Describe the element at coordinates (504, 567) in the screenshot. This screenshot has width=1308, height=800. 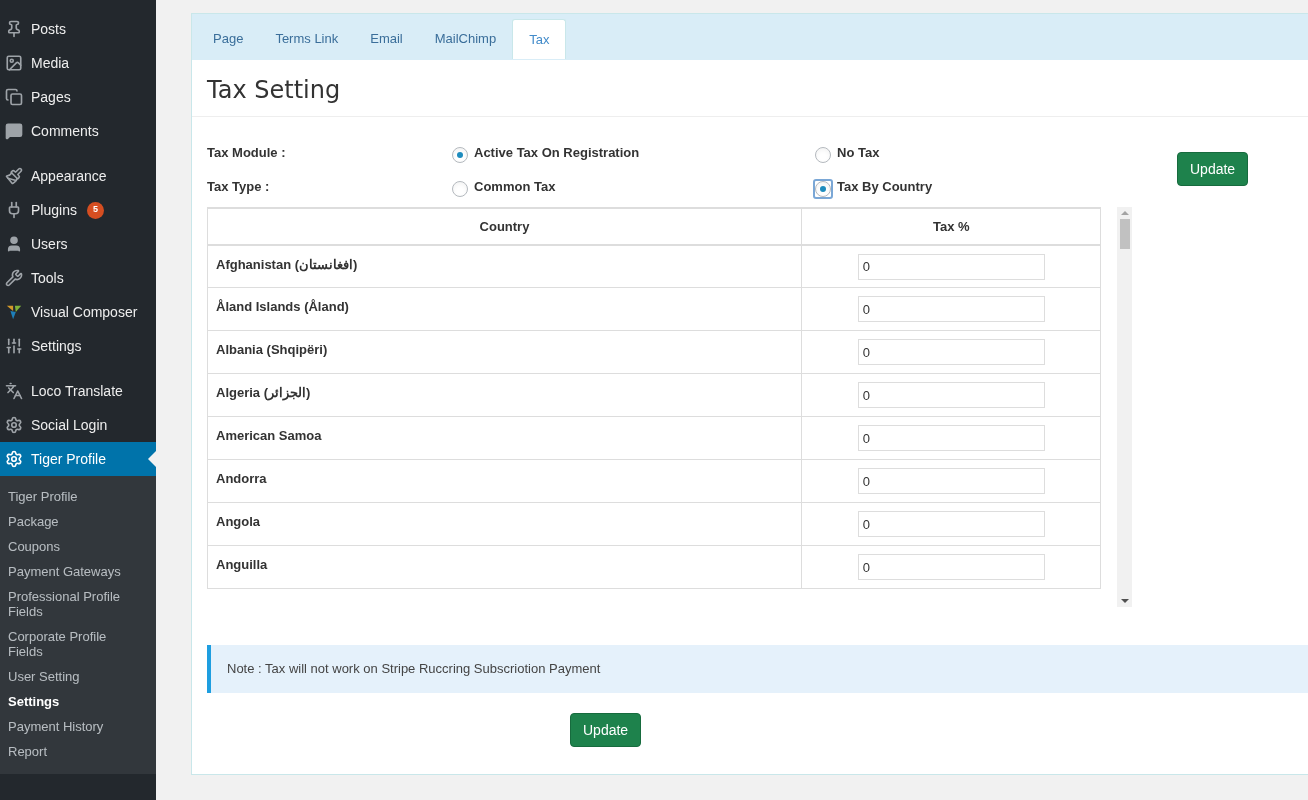
I see `country-cell: Anguilla` at that location.